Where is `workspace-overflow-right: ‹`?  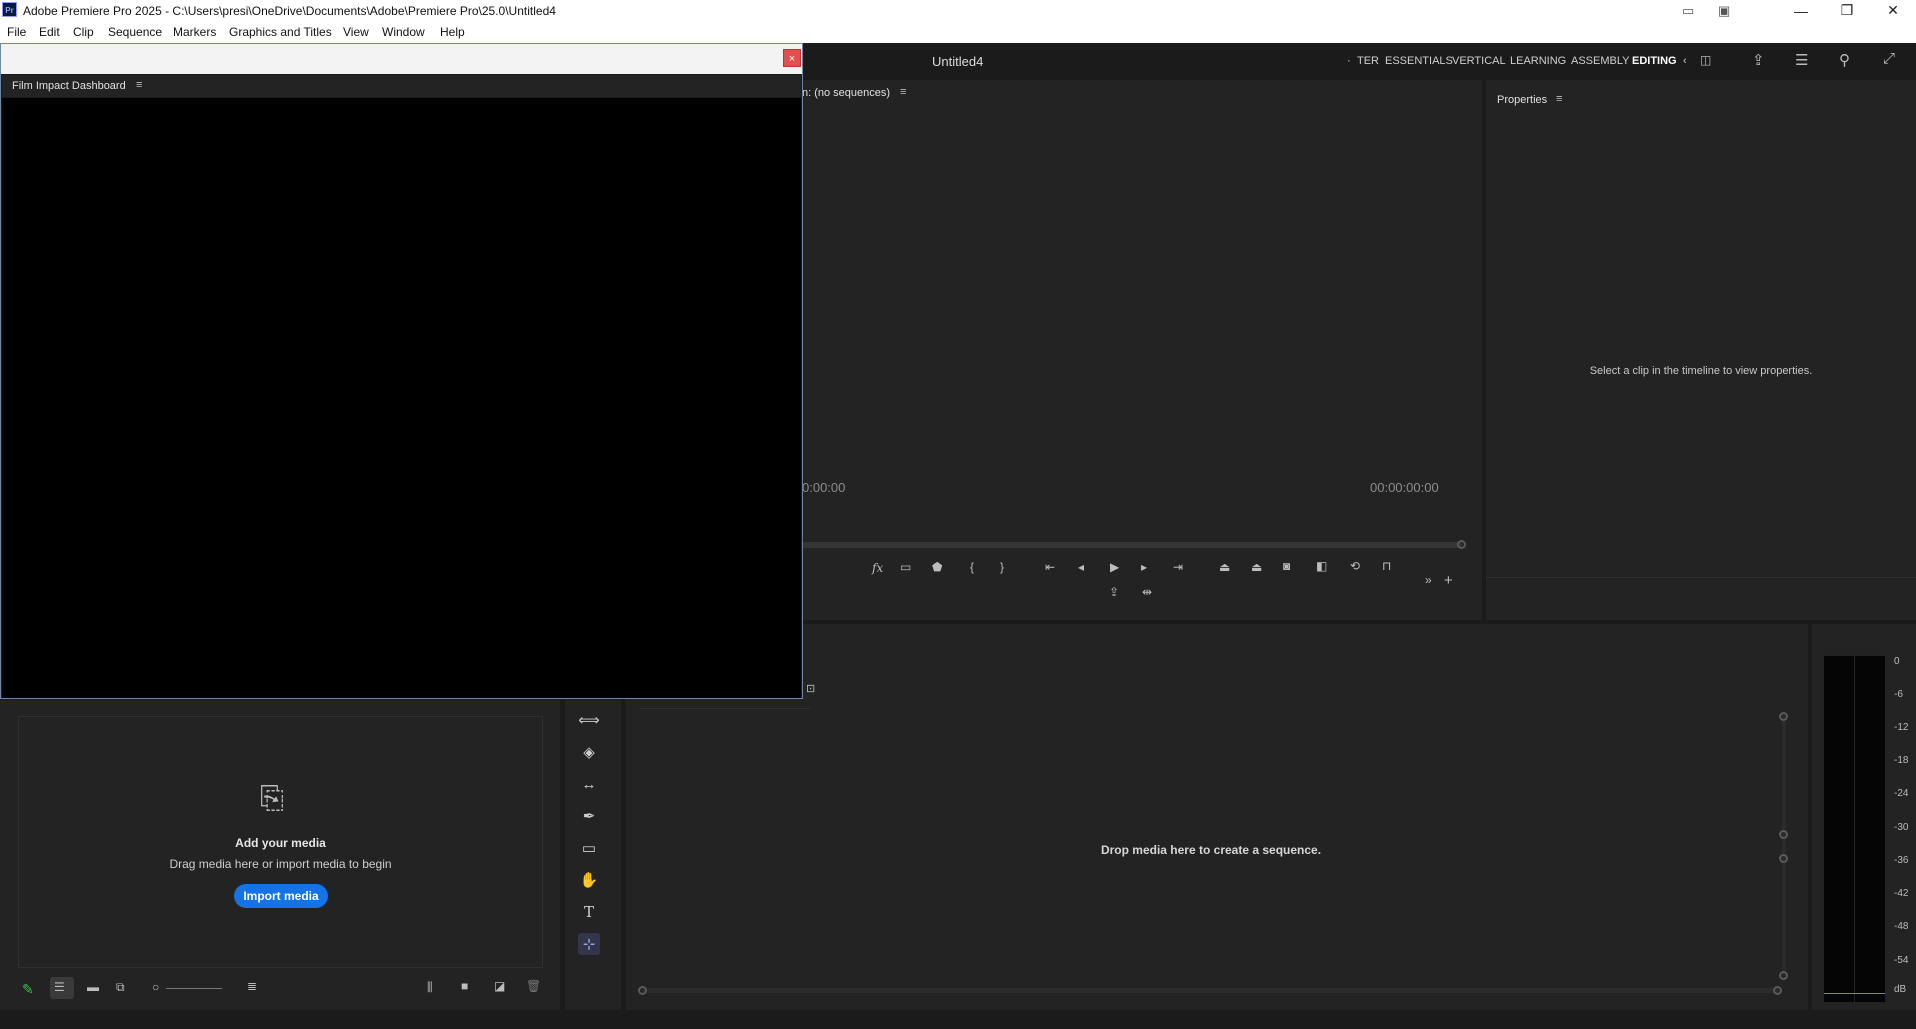 workspace-overflow-right: ‹ is located at coordinates (1685, 61).